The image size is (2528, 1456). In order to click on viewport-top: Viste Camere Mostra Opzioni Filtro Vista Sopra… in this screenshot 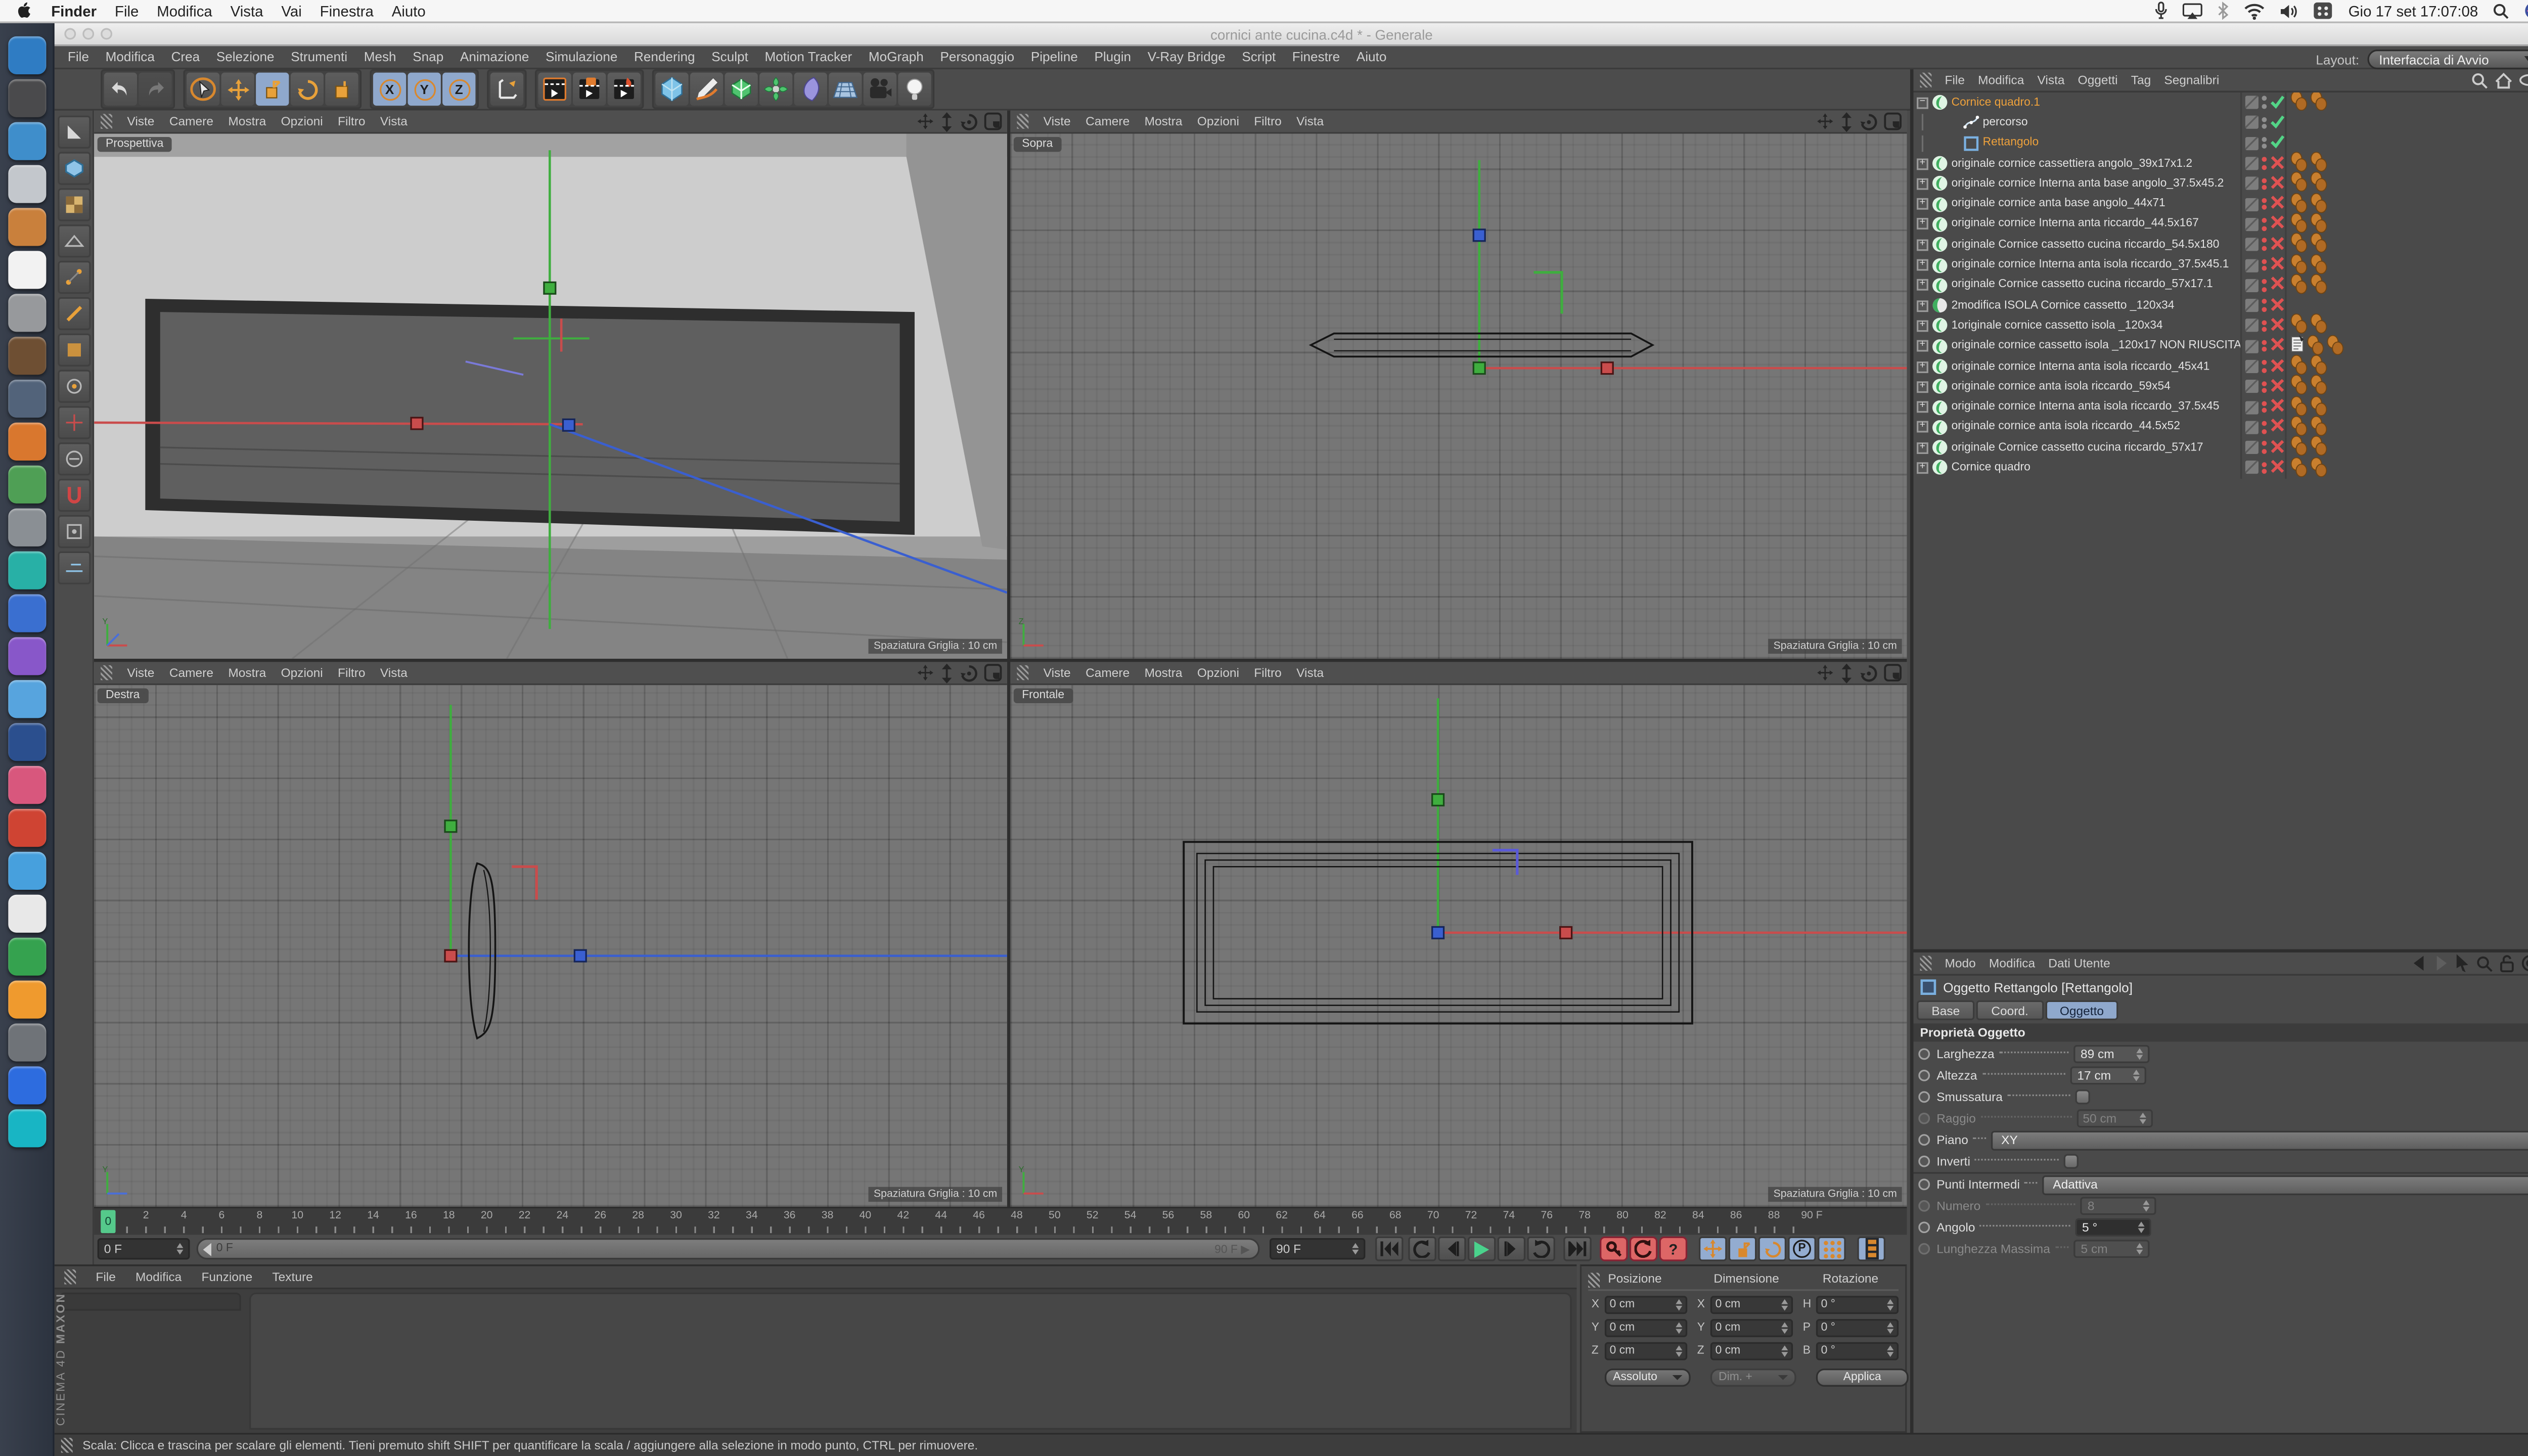, I will do `click(1459, 384)`.